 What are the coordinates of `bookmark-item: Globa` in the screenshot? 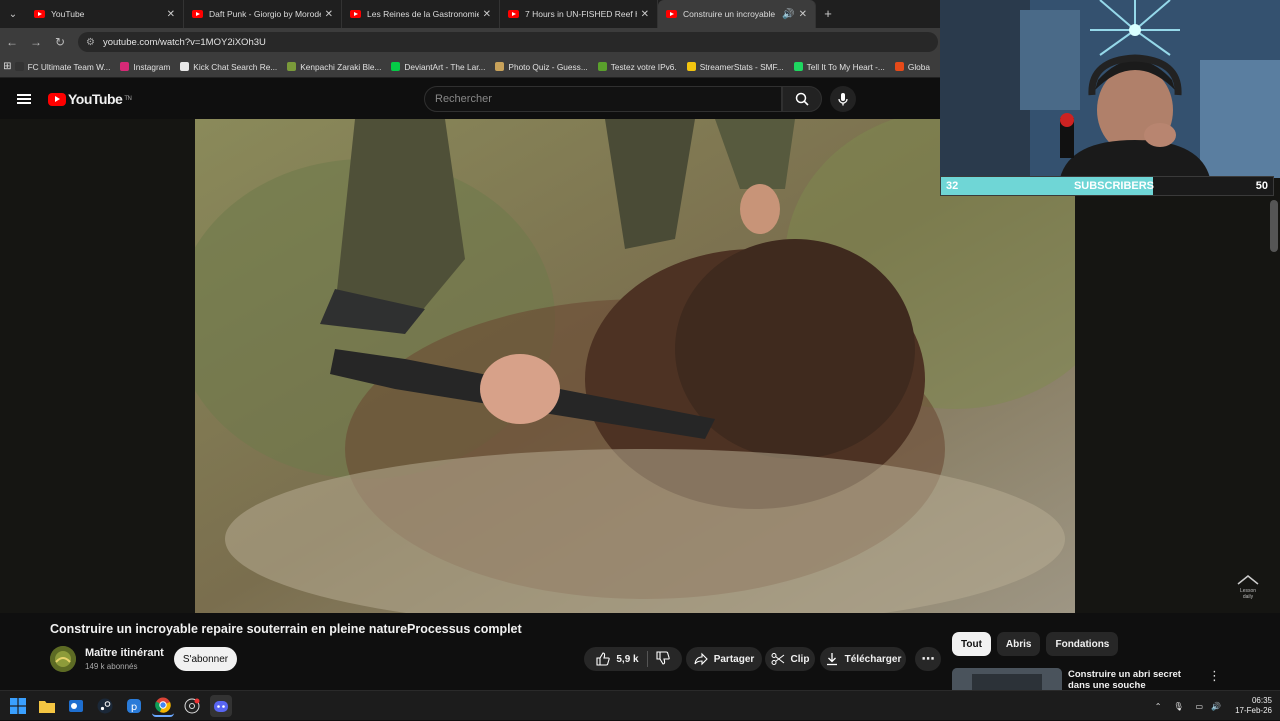 It's located at (912, 67).